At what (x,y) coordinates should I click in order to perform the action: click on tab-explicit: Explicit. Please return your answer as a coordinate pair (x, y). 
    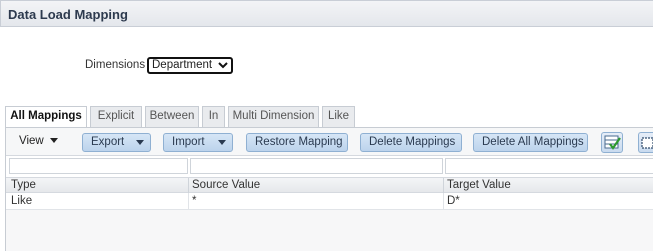
    Looking at the image, I should click on (116, 116).